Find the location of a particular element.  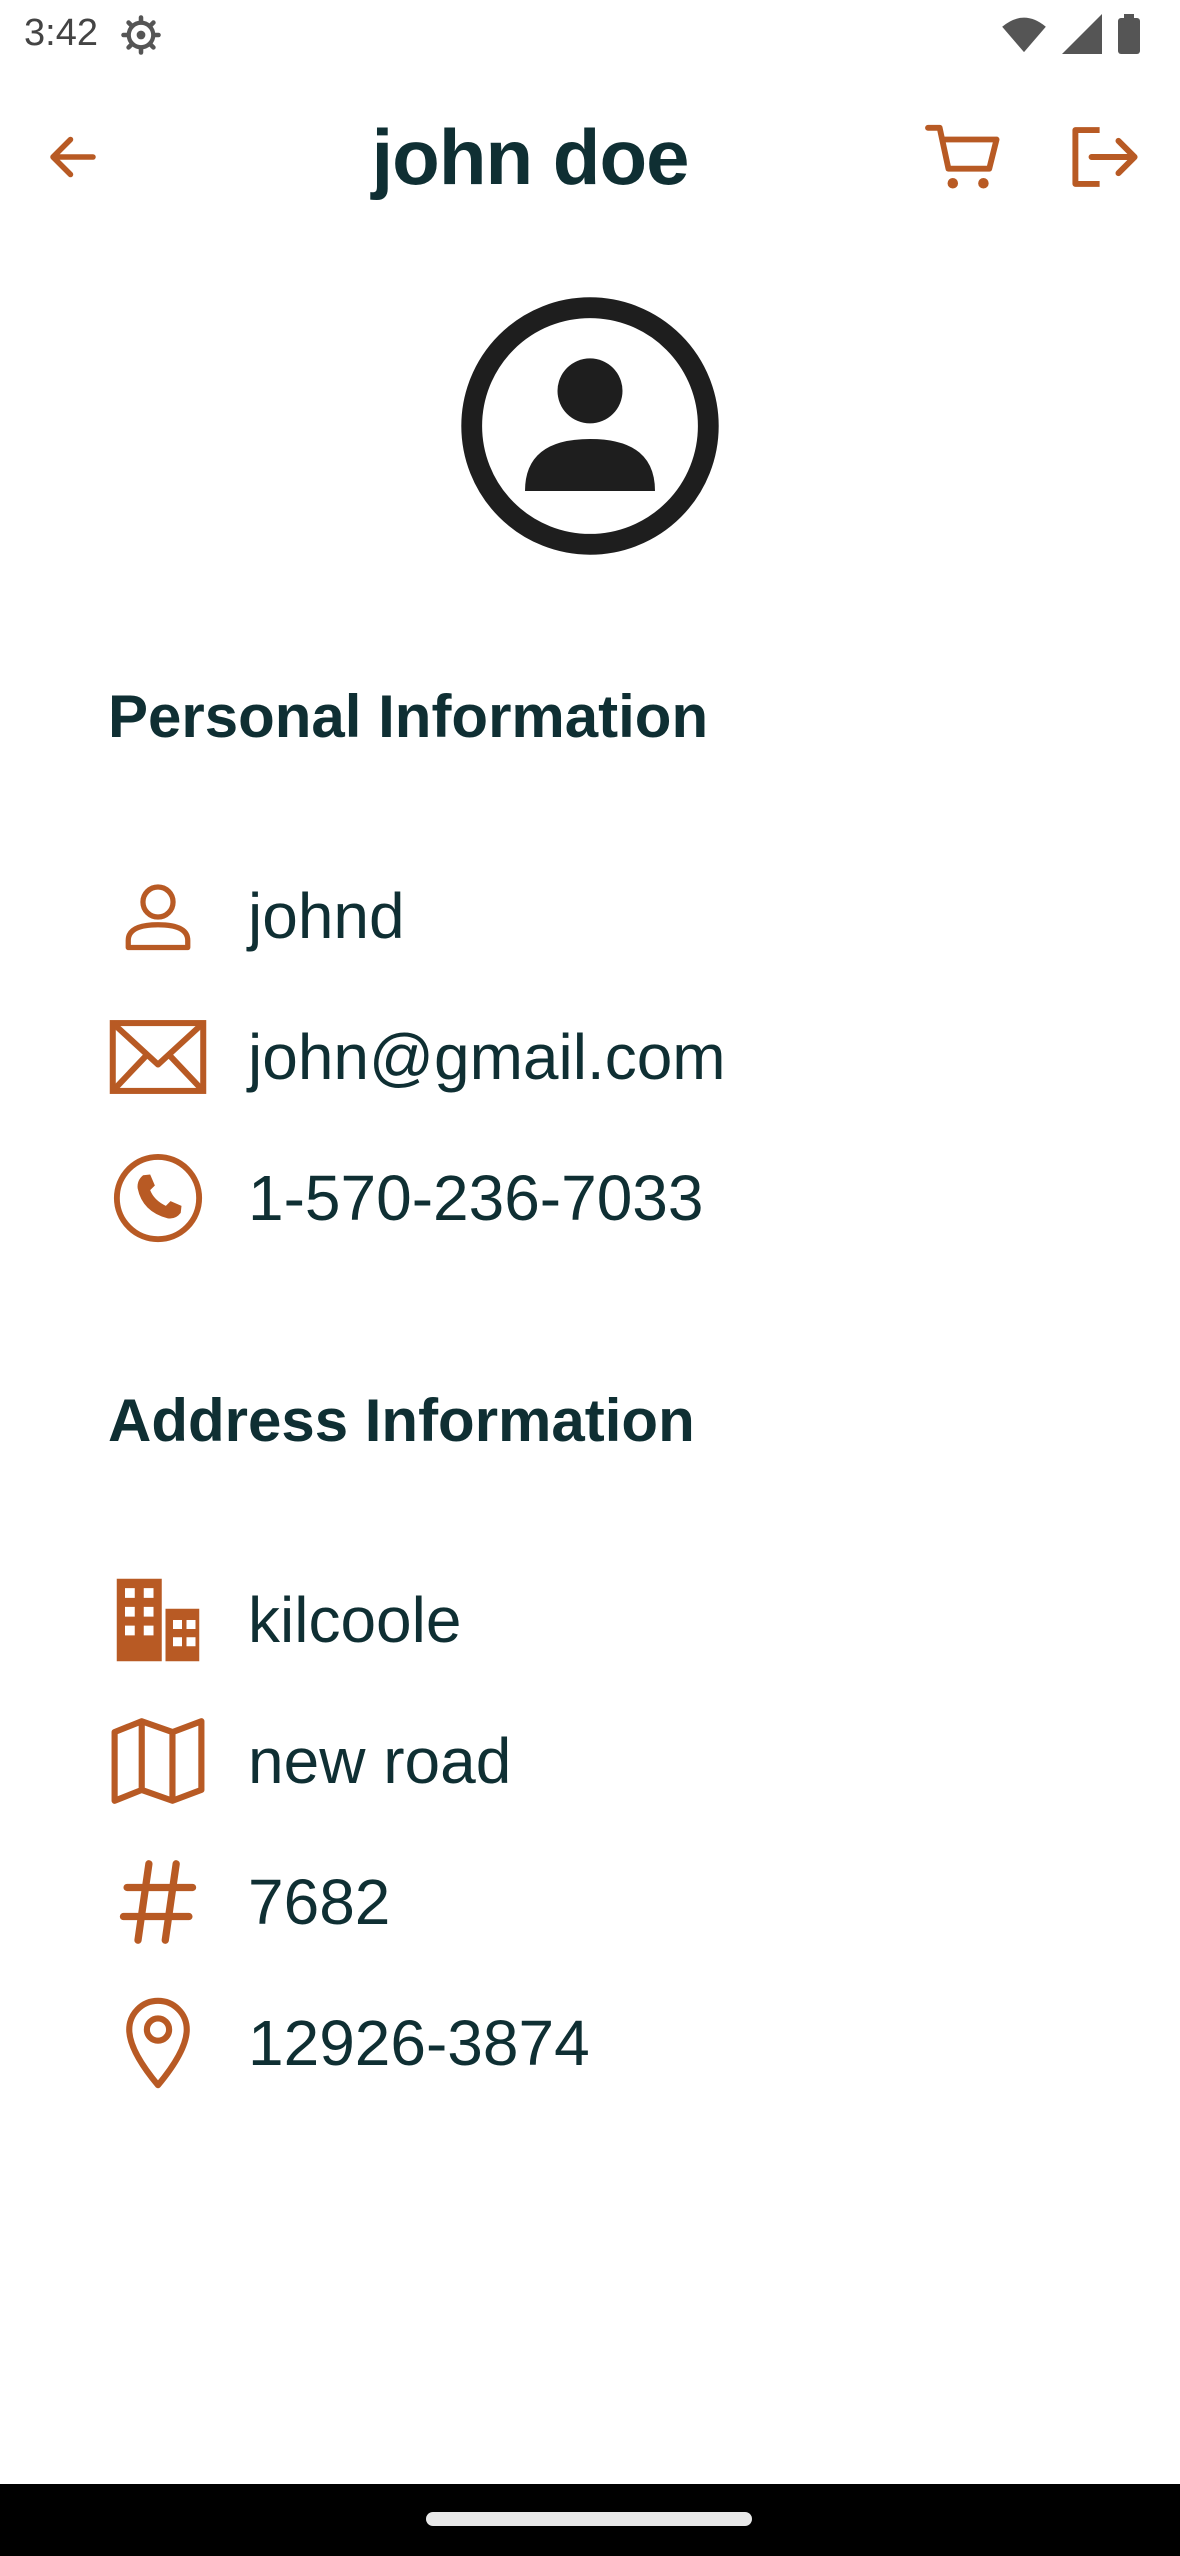

phone-row: 1-570-236-7033 is located at coordinates (405, 1198).